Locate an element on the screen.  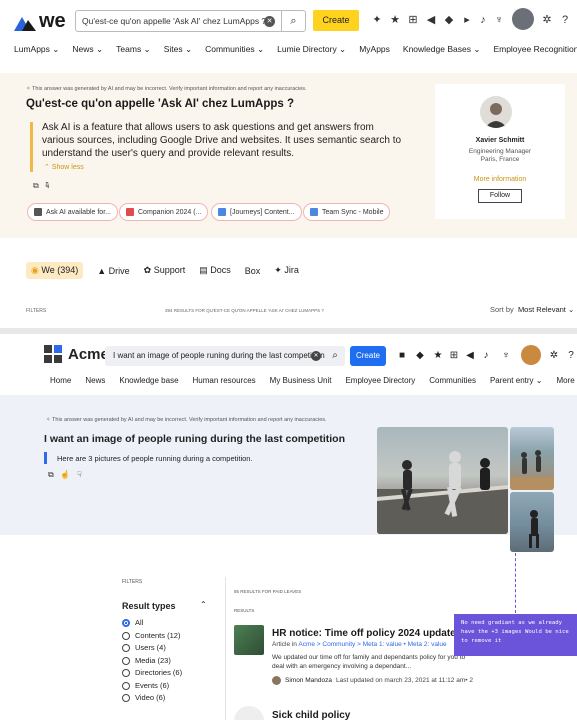
play-icon: ▸ is located at coordinates (467, 20).